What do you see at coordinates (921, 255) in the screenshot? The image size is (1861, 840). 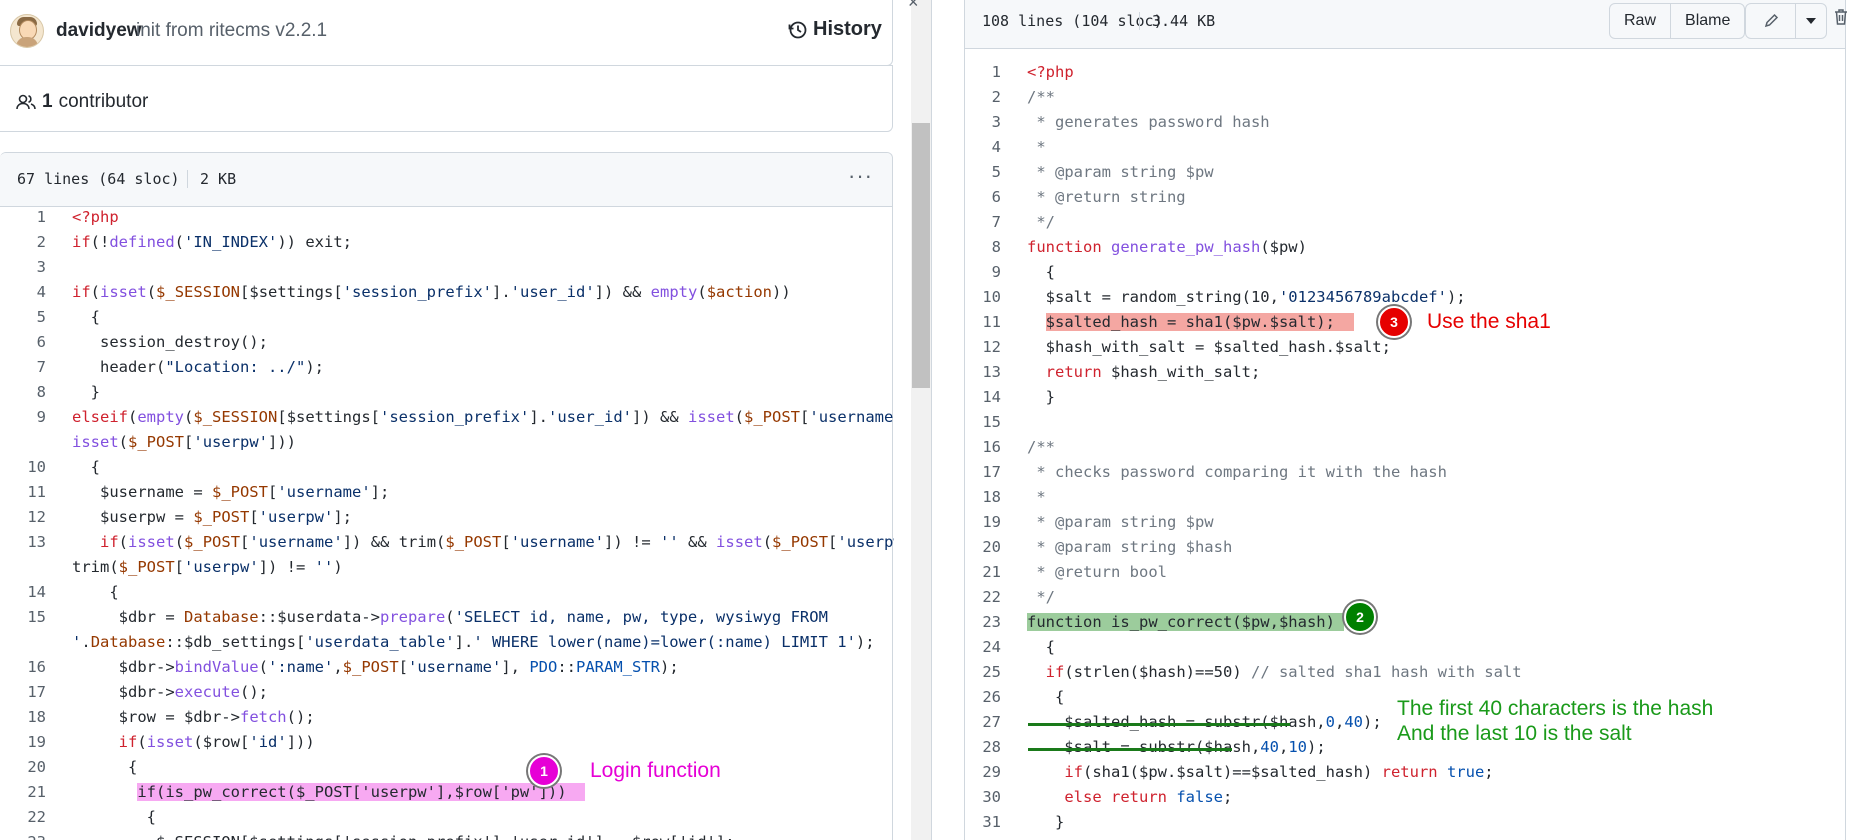 I see `scrollbar-thumb` at bounding box center [921, 255].